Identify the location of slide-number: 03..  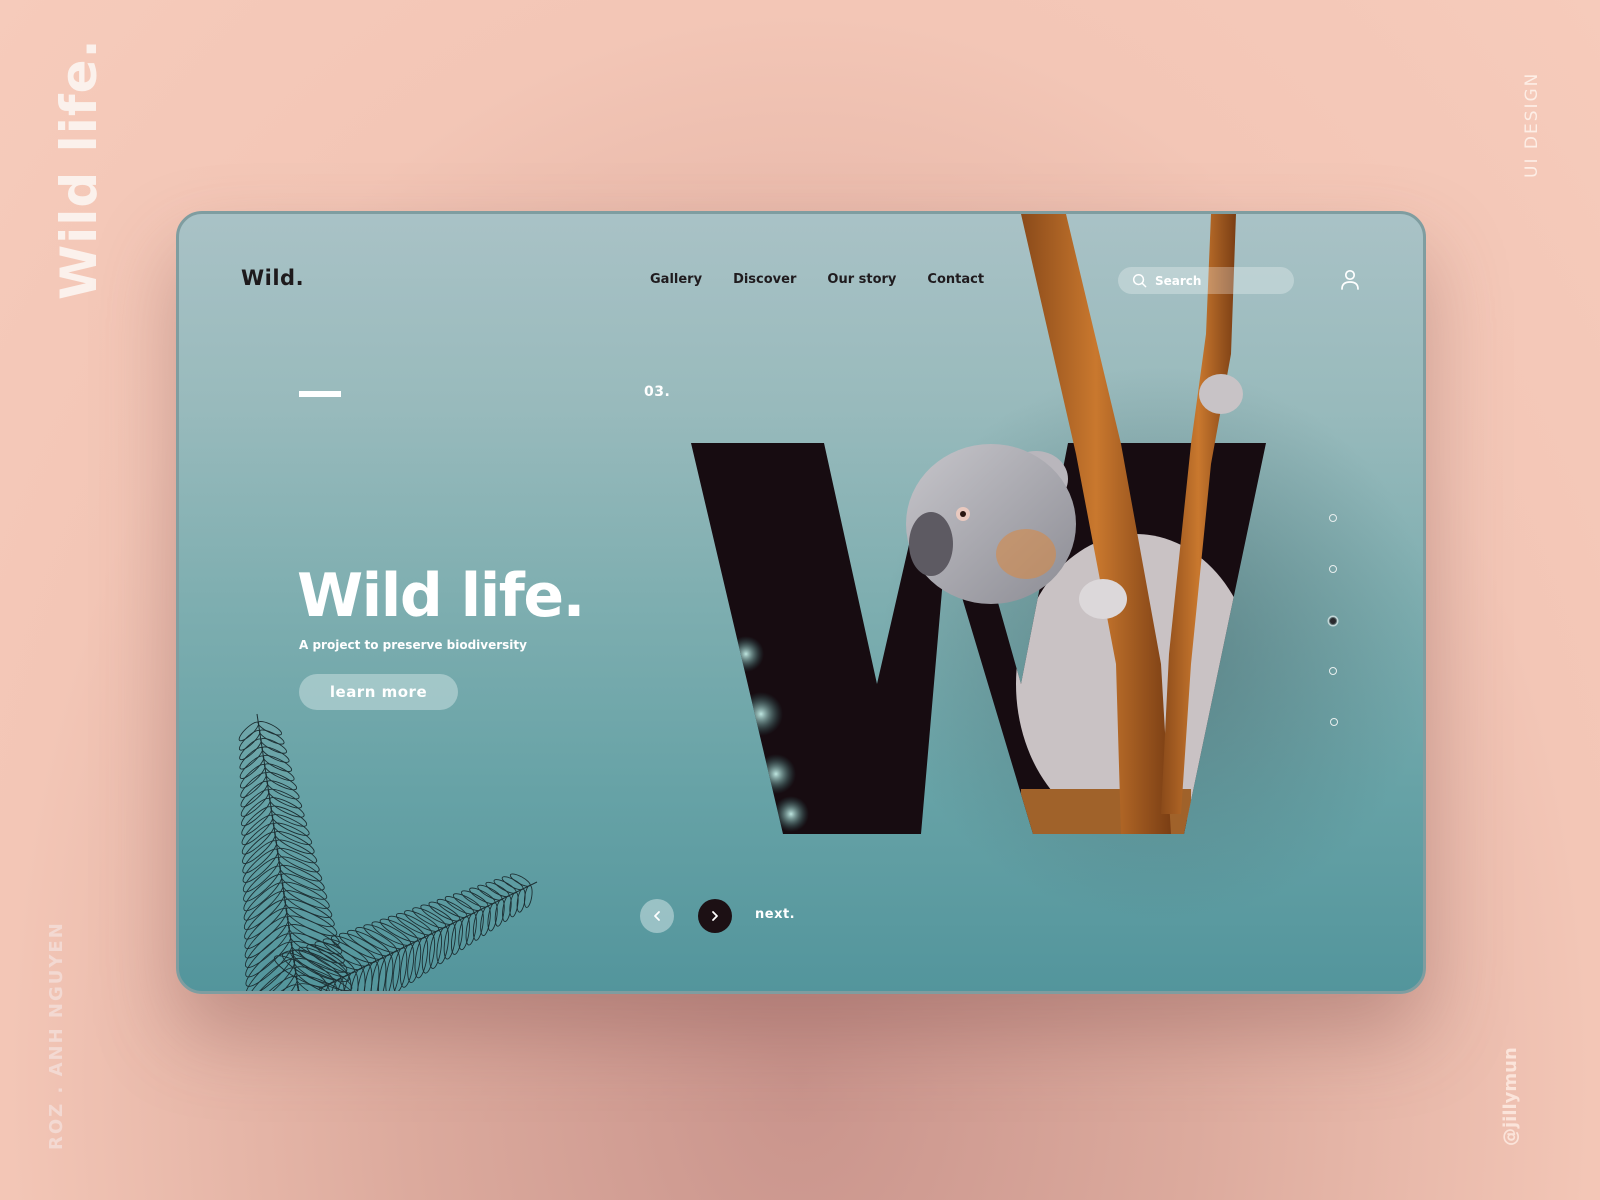
(657, 392).